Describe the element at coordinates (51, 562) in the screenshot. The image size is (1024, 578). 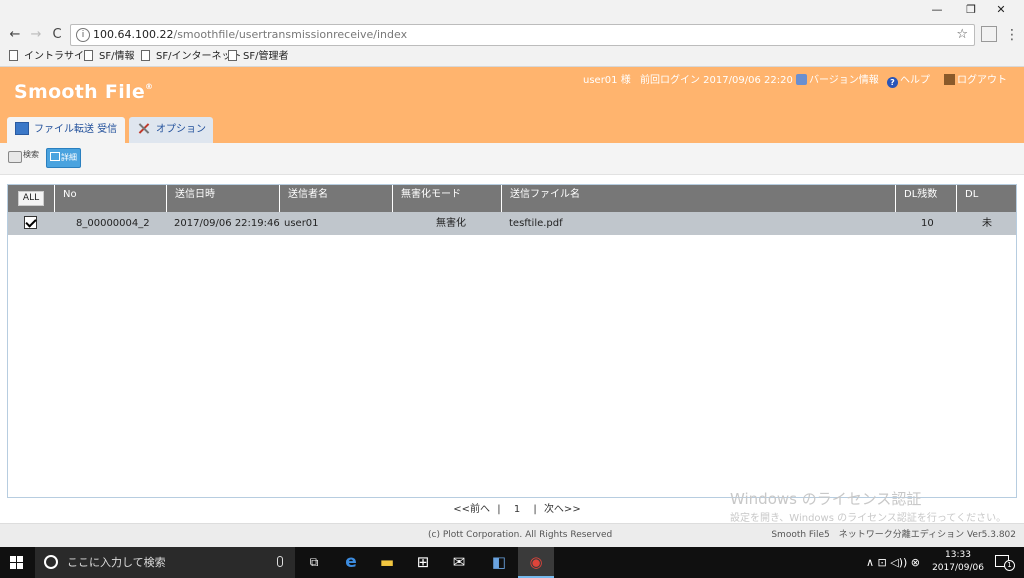
I see `cortana-icon` at that location.